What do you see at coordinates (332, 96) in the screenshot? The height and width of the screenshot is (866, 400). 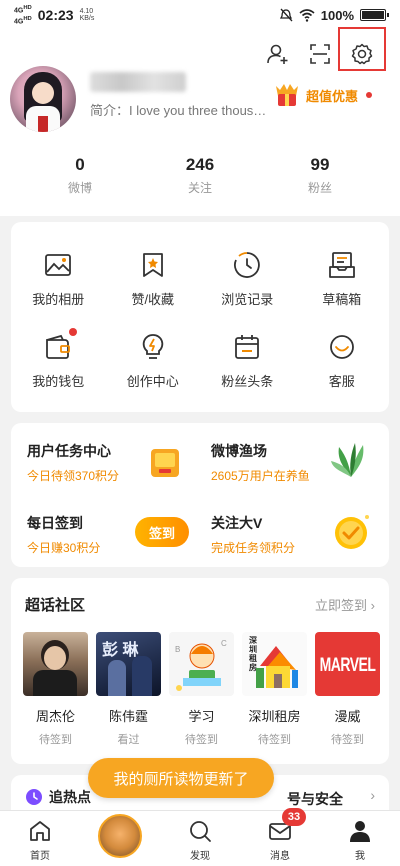 I see `promo-label: 超值优惠` at bounding box center [332, 96].